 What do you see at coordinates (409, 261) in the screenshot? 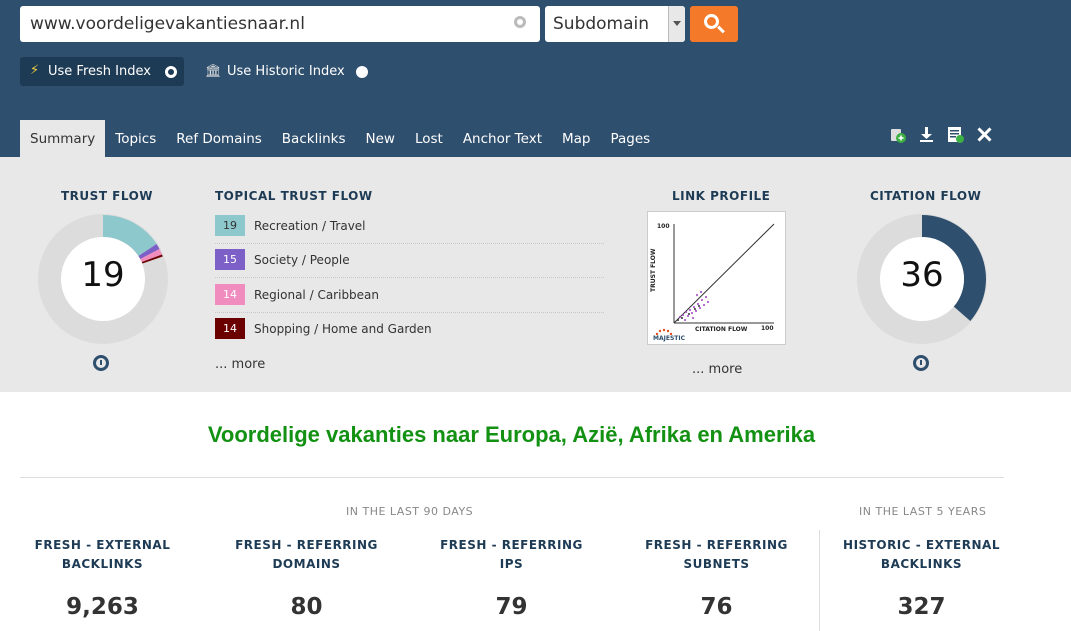
I see `topic-row: 15 Society / People` at bounding box center [409, 261].